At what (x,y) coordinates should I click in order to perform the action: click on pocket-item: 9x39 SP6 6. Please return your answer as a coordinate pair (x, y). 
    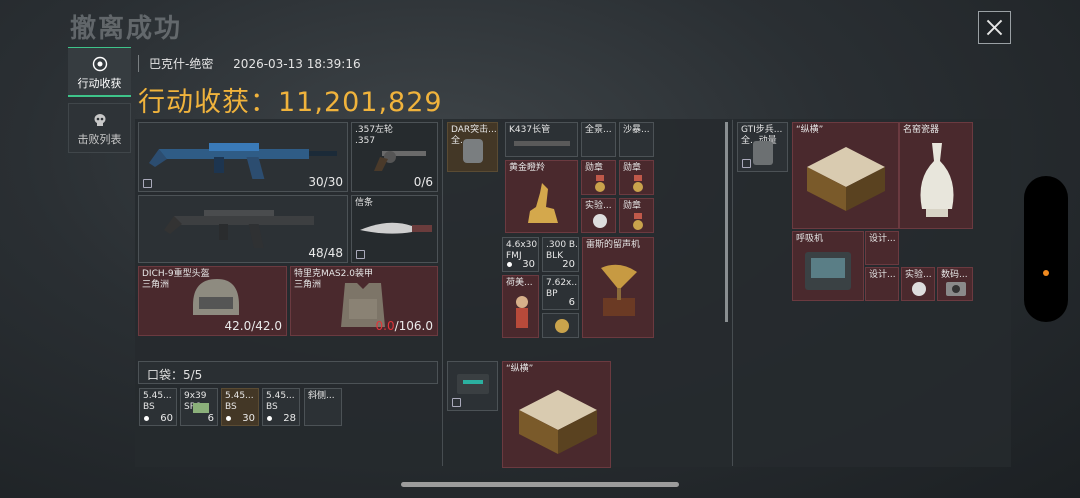
    Looking at the image, I should click on (199, 407).